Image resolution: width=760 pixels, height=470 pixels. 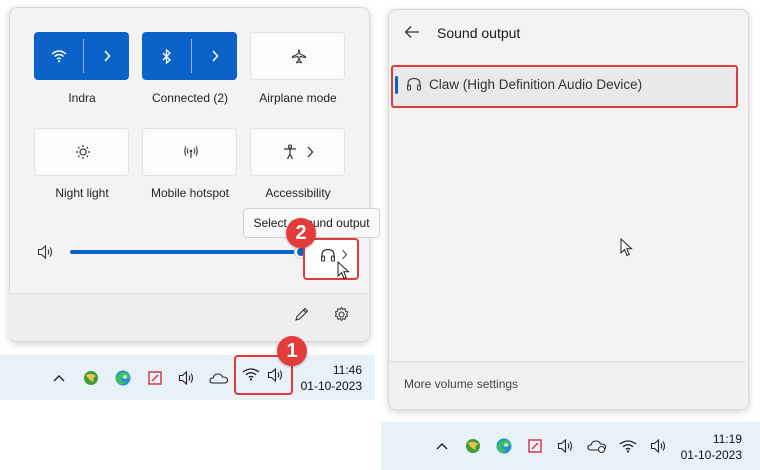 I want to click on gear-icon, so click(x=341, y=314).